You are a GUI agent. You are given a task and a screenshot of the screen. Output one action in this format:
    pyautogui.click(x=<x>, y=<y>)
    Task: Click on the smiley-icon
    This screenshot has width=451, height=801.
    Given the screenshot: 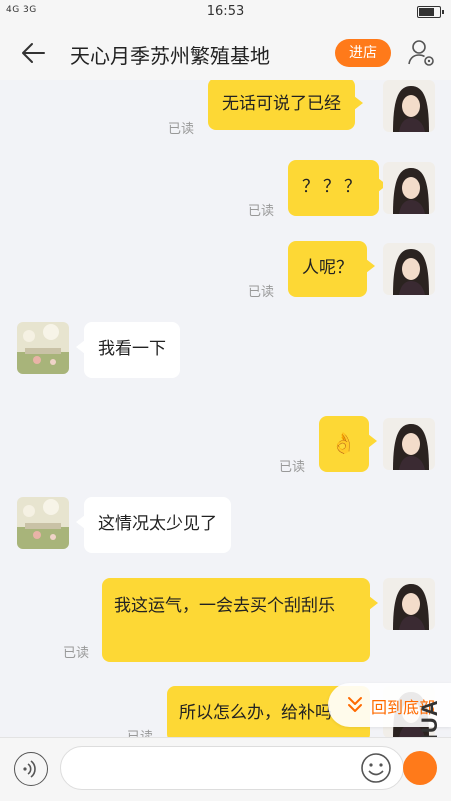 What is the action you would take?
    pyautogui.click(x=376, y=768)
    